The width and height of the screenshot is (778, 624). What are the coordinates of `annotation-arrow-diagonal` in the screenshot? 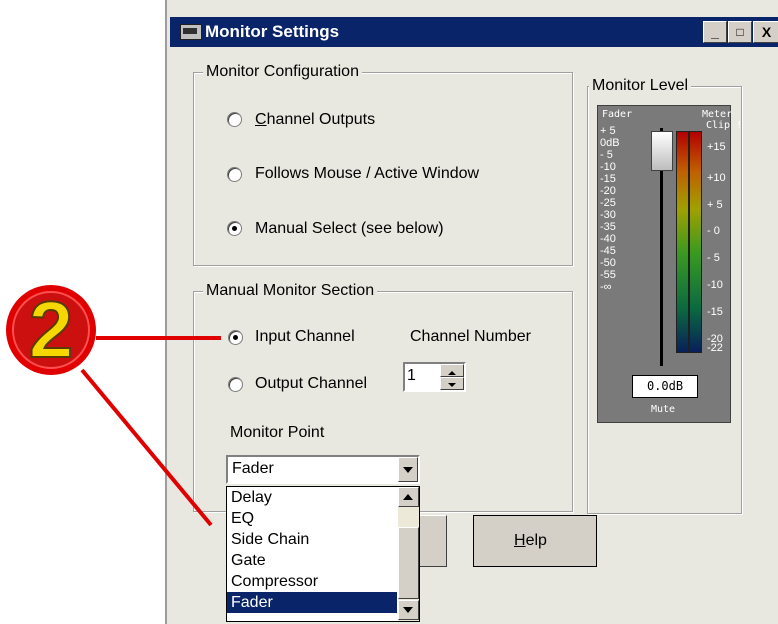 It's located at (146, 447).